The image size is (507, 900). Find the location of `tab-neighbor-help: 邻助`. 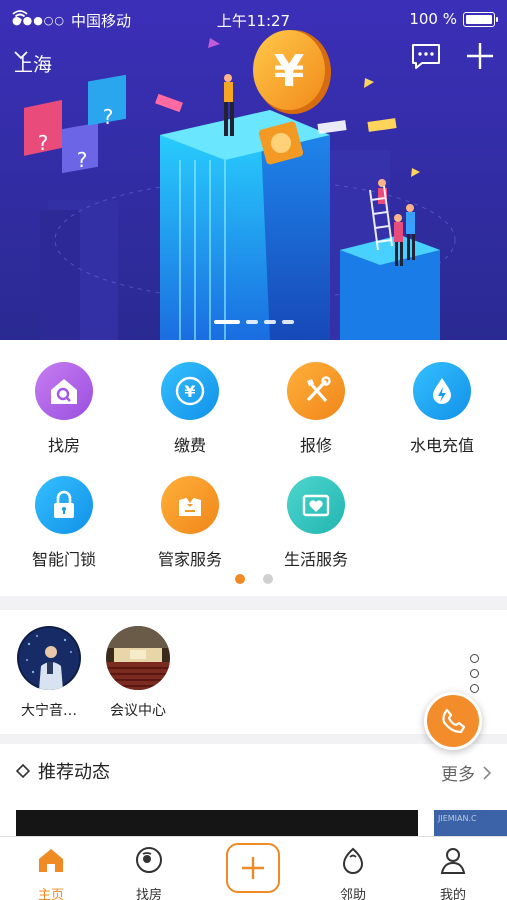

tab-neighbor-help: 邻助 is located at coordinates (353, 872).